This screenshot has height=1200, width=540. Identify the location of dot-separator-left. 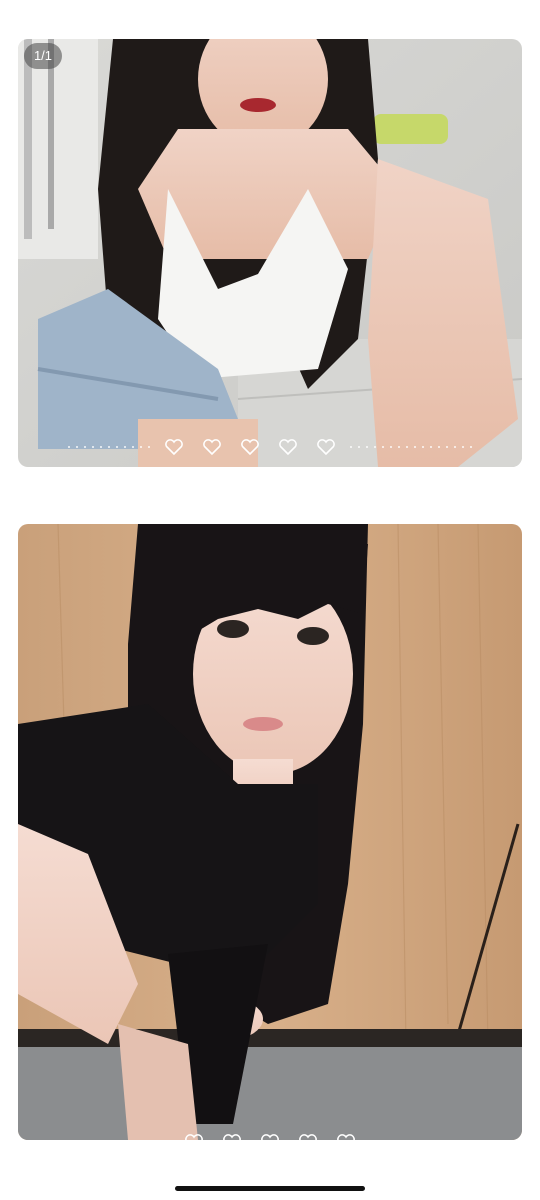
(109, 447).